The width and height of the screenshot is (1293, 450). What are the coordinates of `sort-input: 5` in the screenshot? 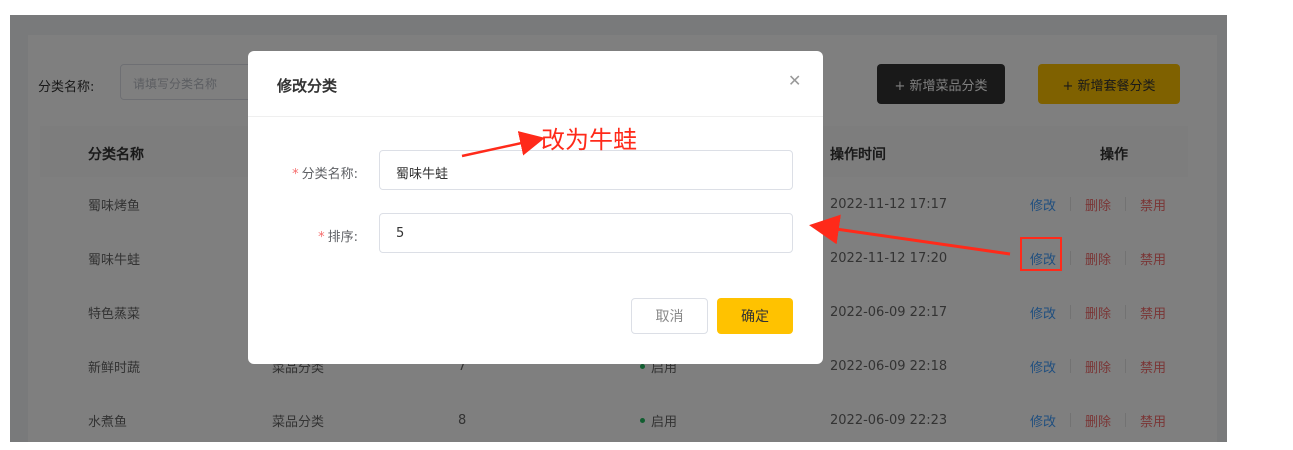 It's located at (586, 233).